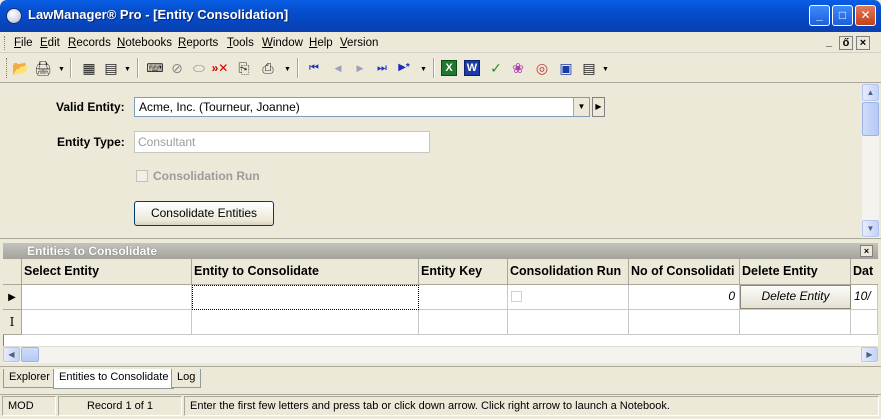 The height and width of the screenshot is (419, 881). What do you see at coordinates (92, 251) in the screenshot?
I see `grid-panel-title: Entities to Consolidate` at bounding box center [92, 251].